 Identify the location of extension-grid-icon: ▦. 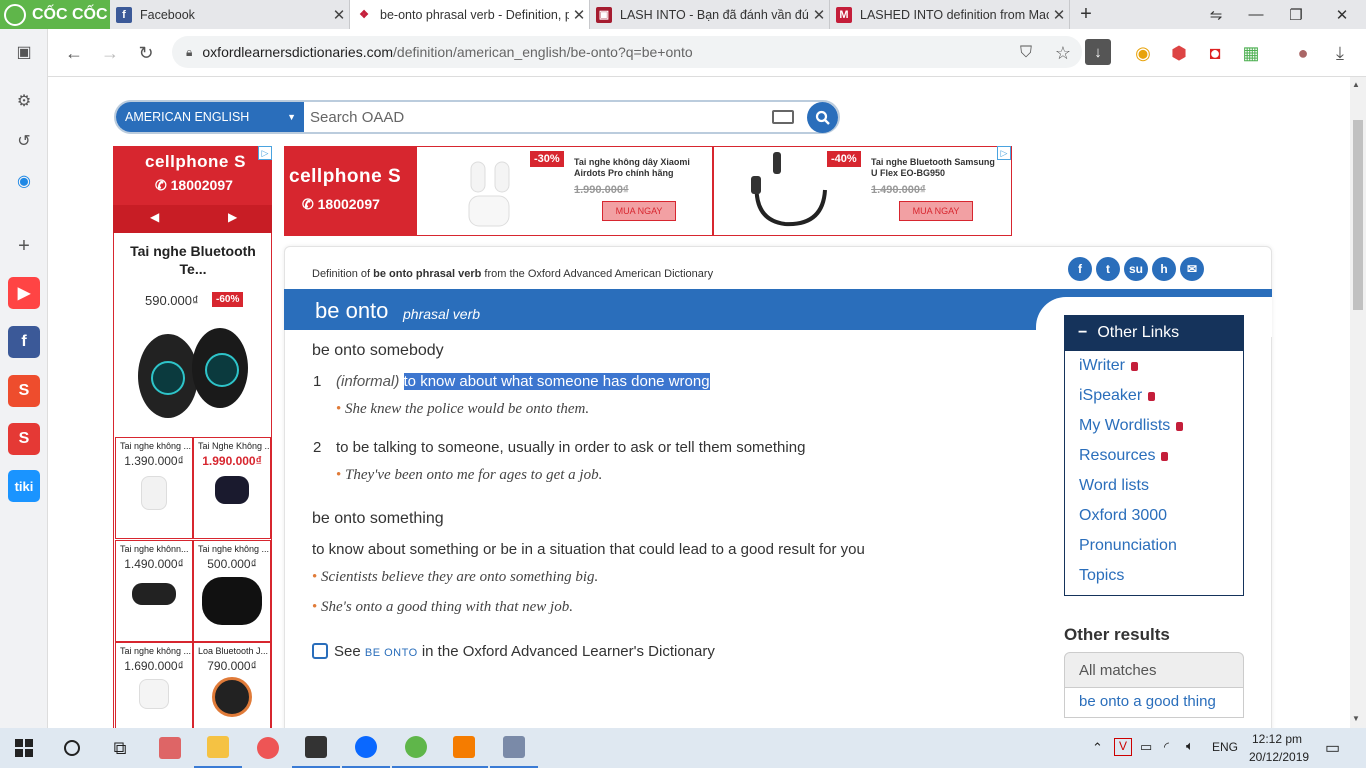
(1251, 53).